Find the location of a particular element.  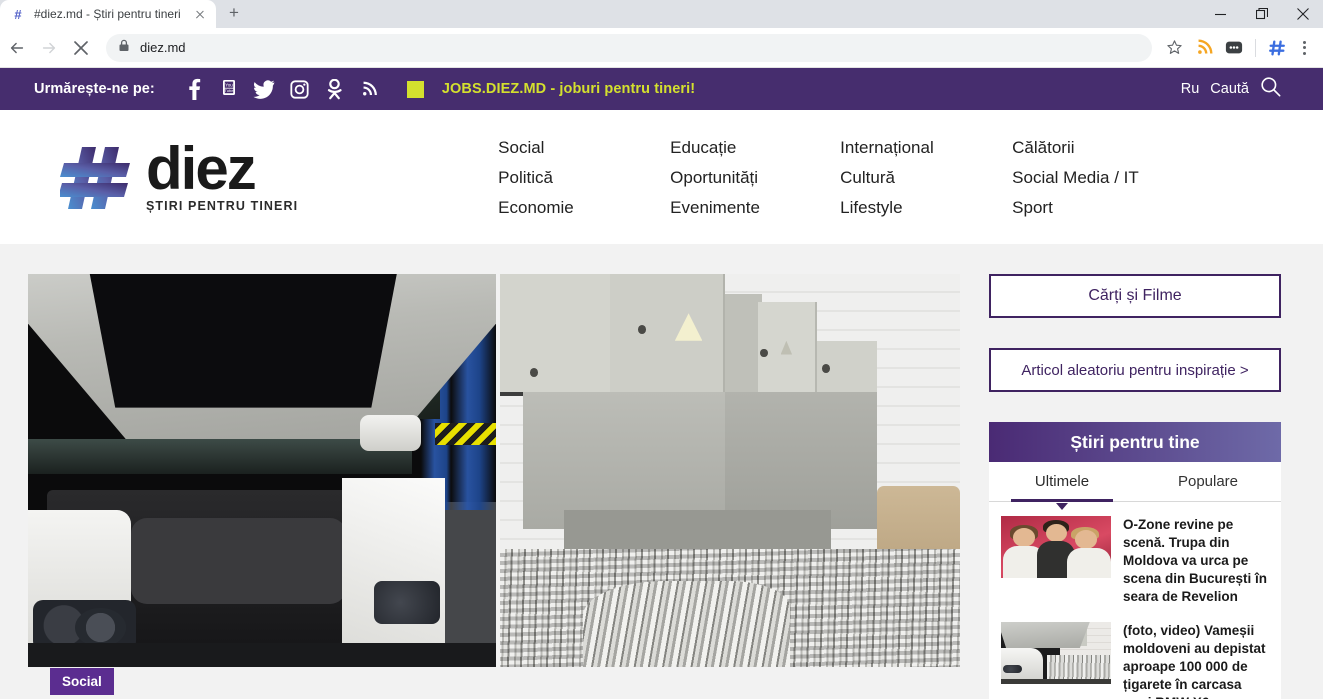

o-zone-band-photo is located at coordinates (1056, 547).